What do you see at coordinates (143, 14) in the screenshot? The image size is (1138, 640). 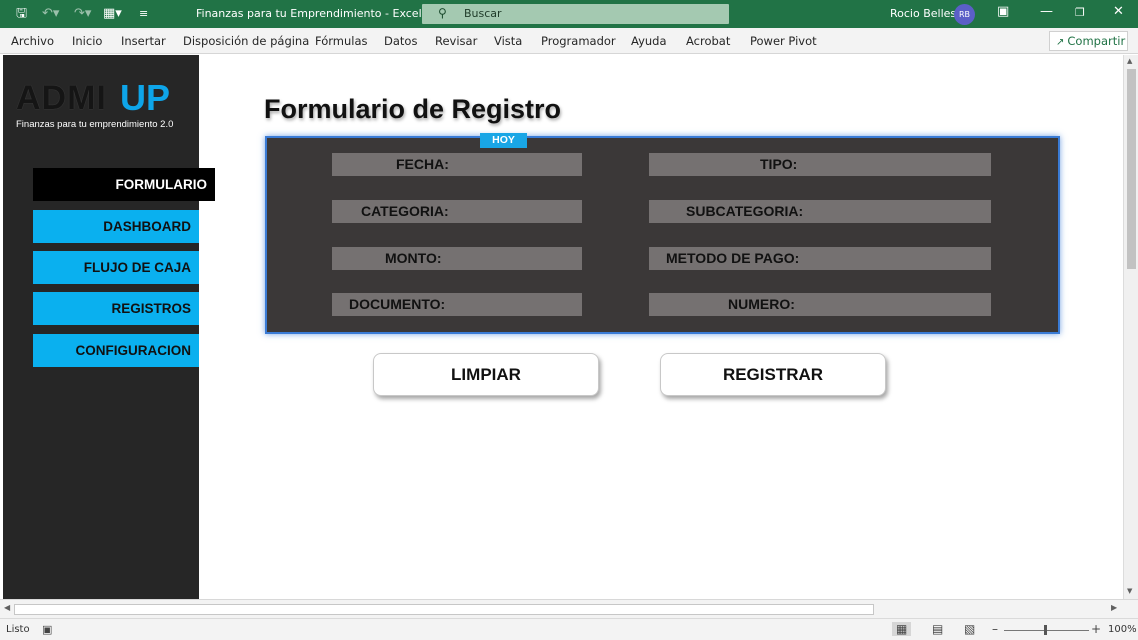 I see `customize-toolbar-icon: ≡` at bounding box center [143, 14].